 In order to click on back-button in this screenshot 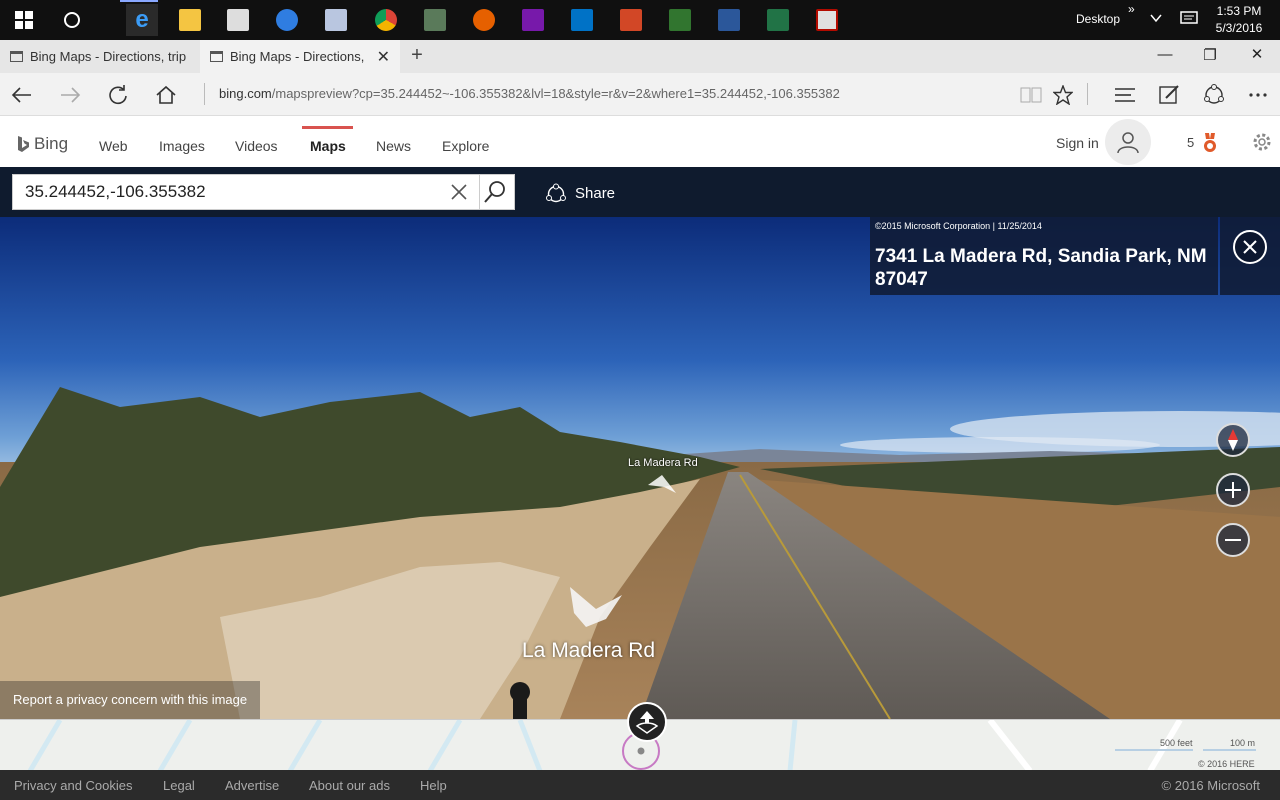, I will do `click(22, 95)`.